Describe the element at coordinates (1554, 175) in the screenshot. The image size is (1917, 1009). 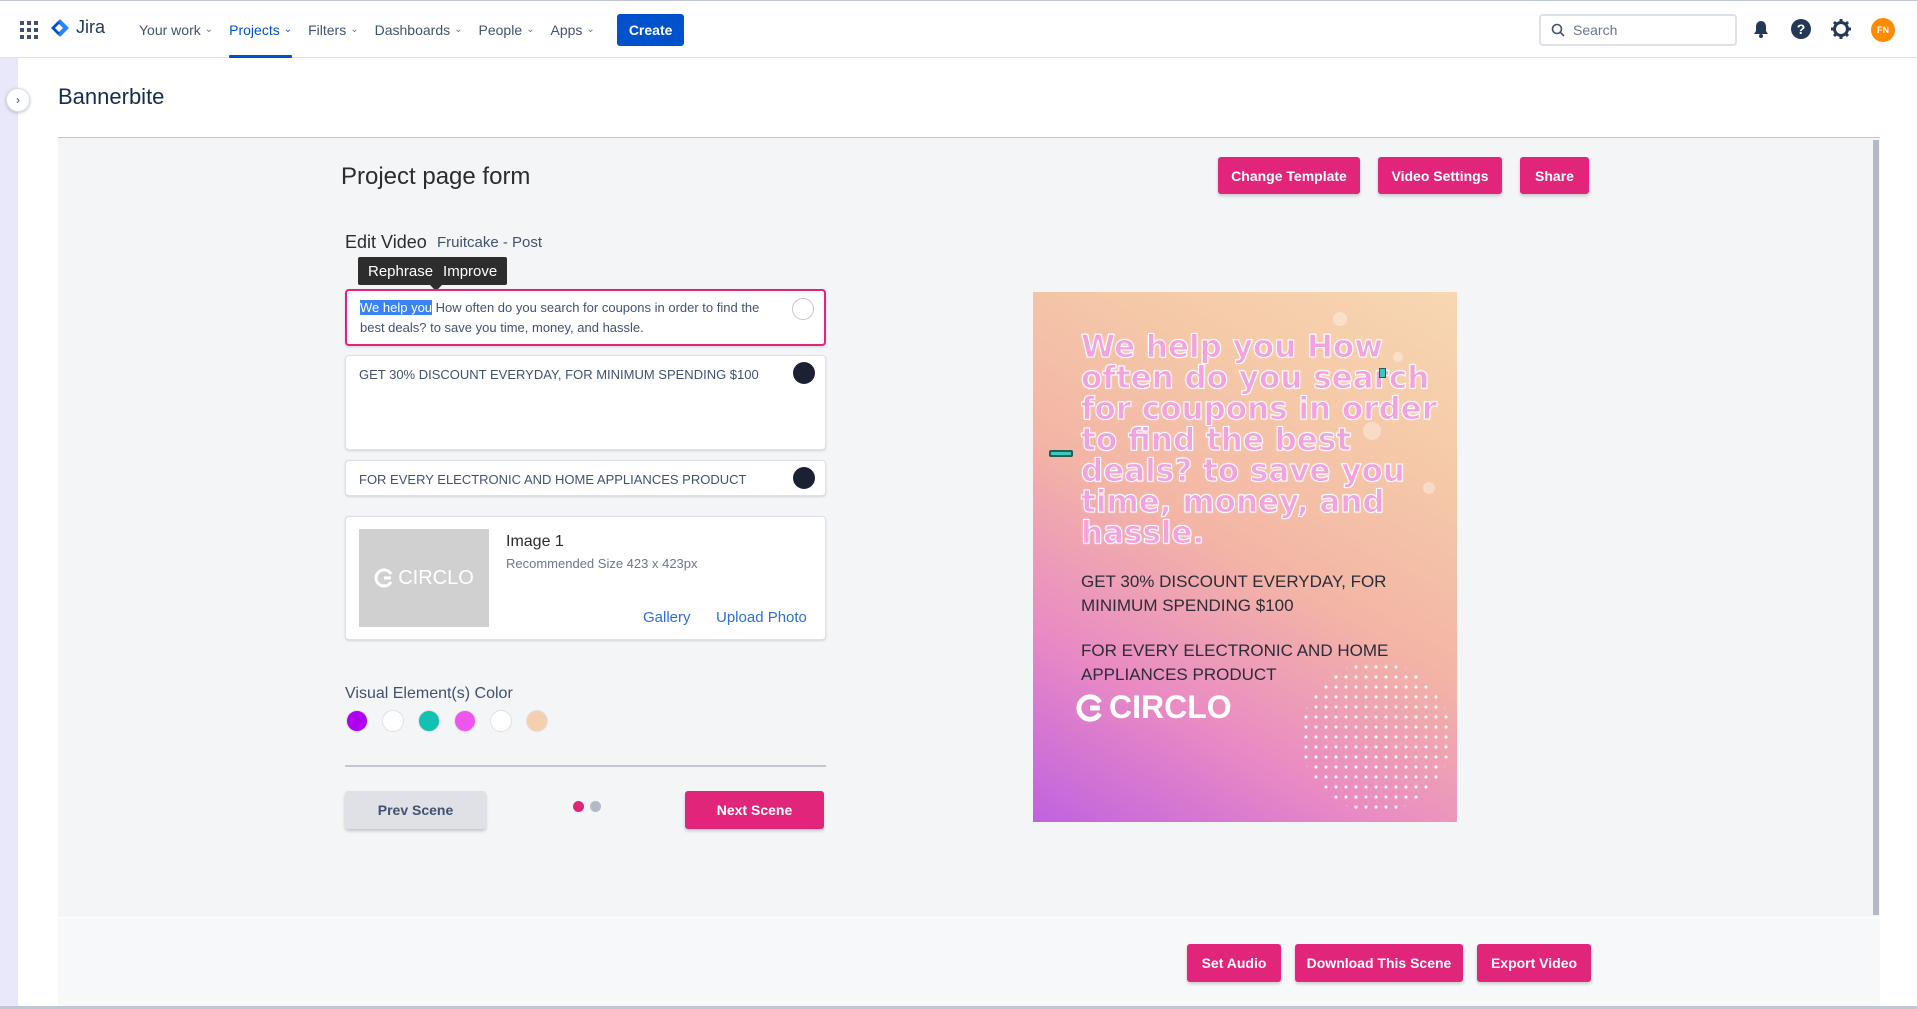
I see `share-button: Share` at that location.